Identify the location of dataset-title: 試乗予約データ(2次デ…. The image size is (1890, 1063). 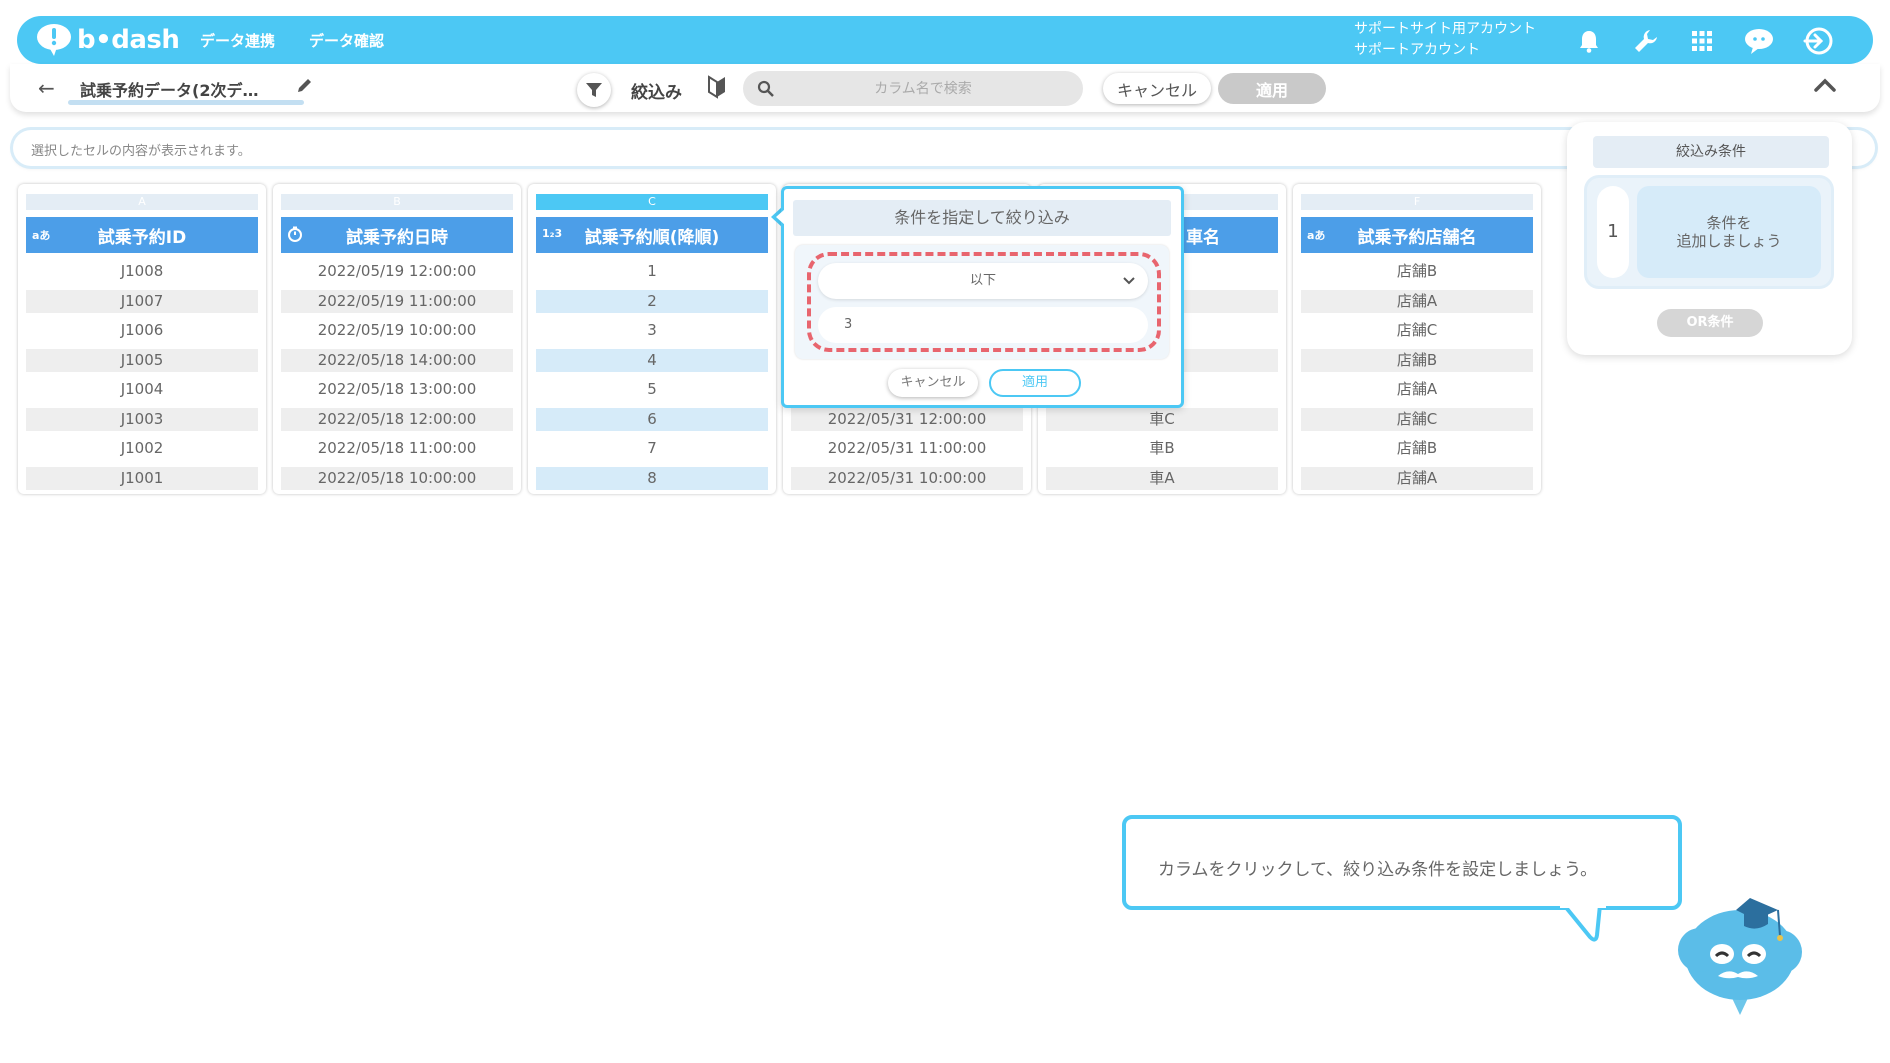
(191, 89).